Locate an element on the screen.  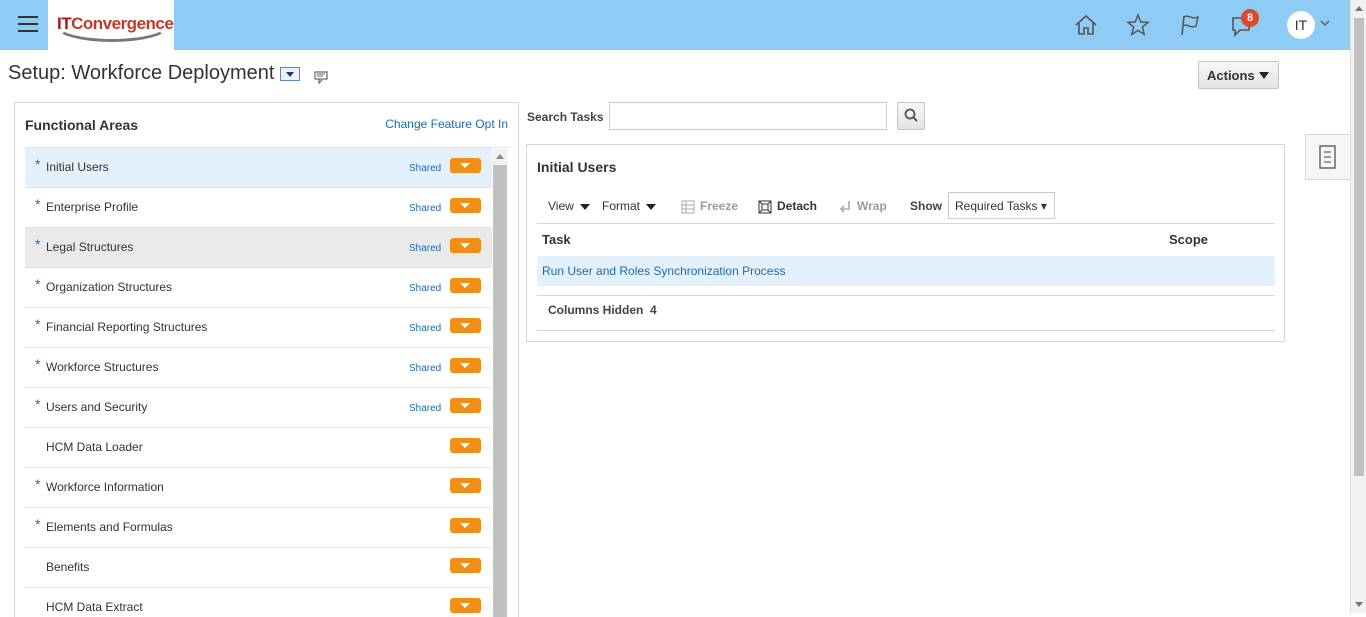
detach-button: Detach is located at coordinates (787, 206).